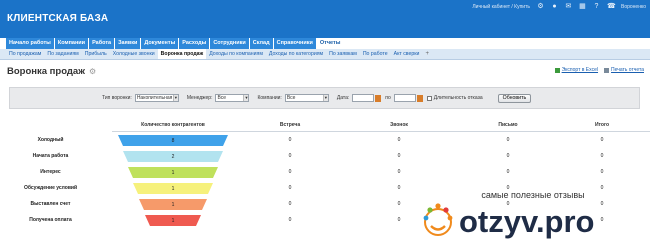 The height and width of the screenshot is (241, 650). What do you see at coordinates (633, 7) in the screenshot?
I see `user-name: Вороненко` at bounding box center [633, 7].